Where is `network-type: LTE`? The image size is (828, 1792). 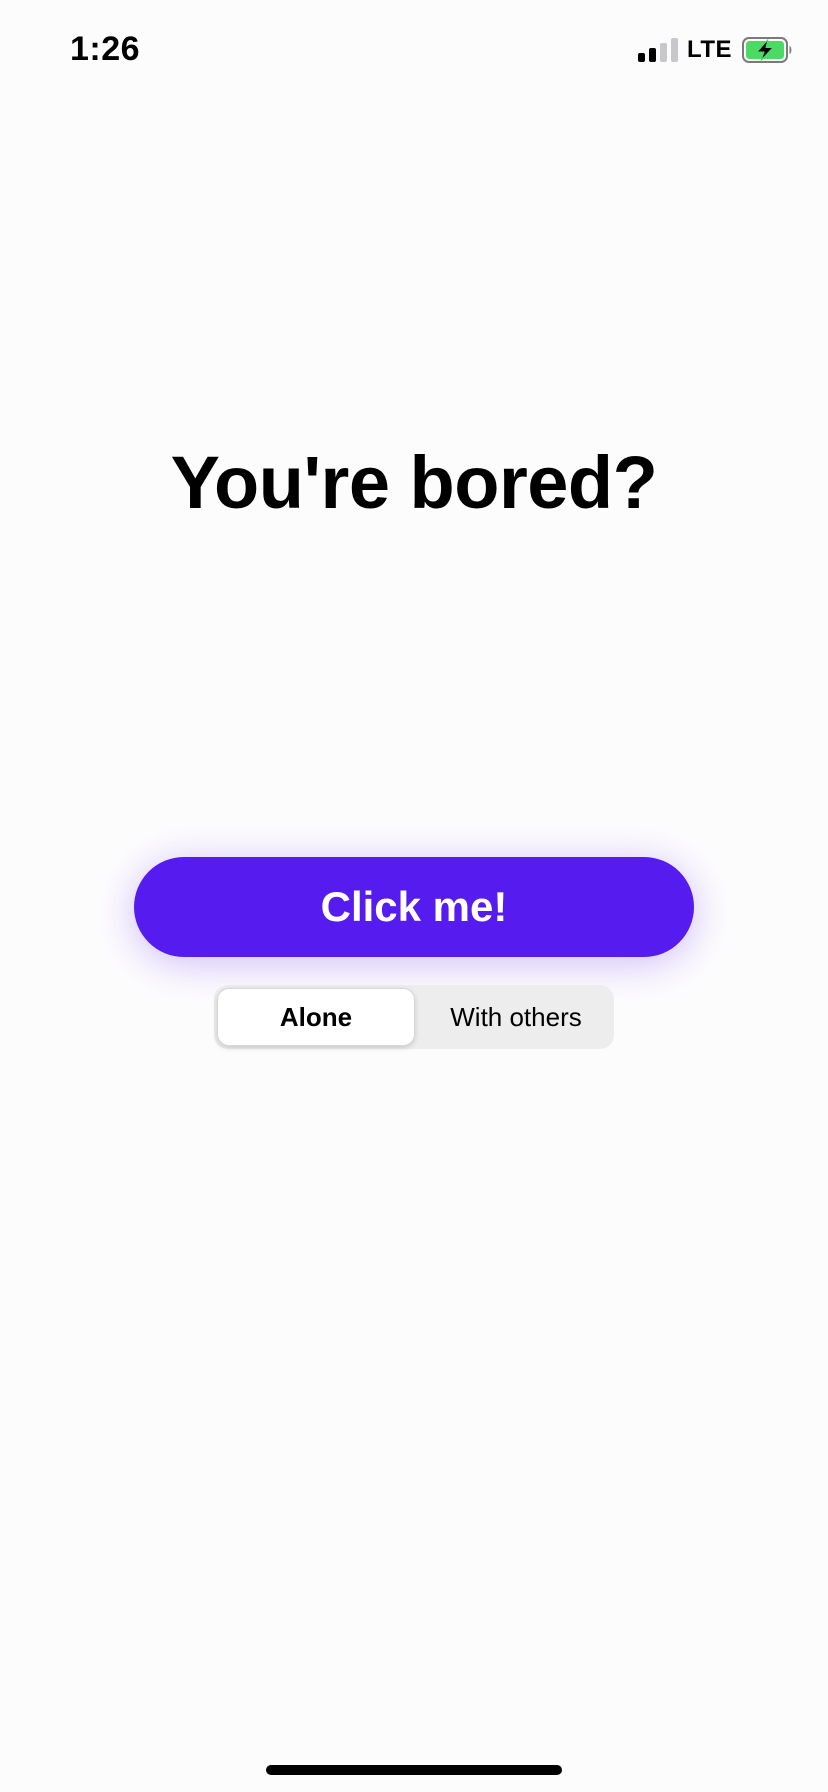 network-type: LTE is located at coordinates (709, 49).